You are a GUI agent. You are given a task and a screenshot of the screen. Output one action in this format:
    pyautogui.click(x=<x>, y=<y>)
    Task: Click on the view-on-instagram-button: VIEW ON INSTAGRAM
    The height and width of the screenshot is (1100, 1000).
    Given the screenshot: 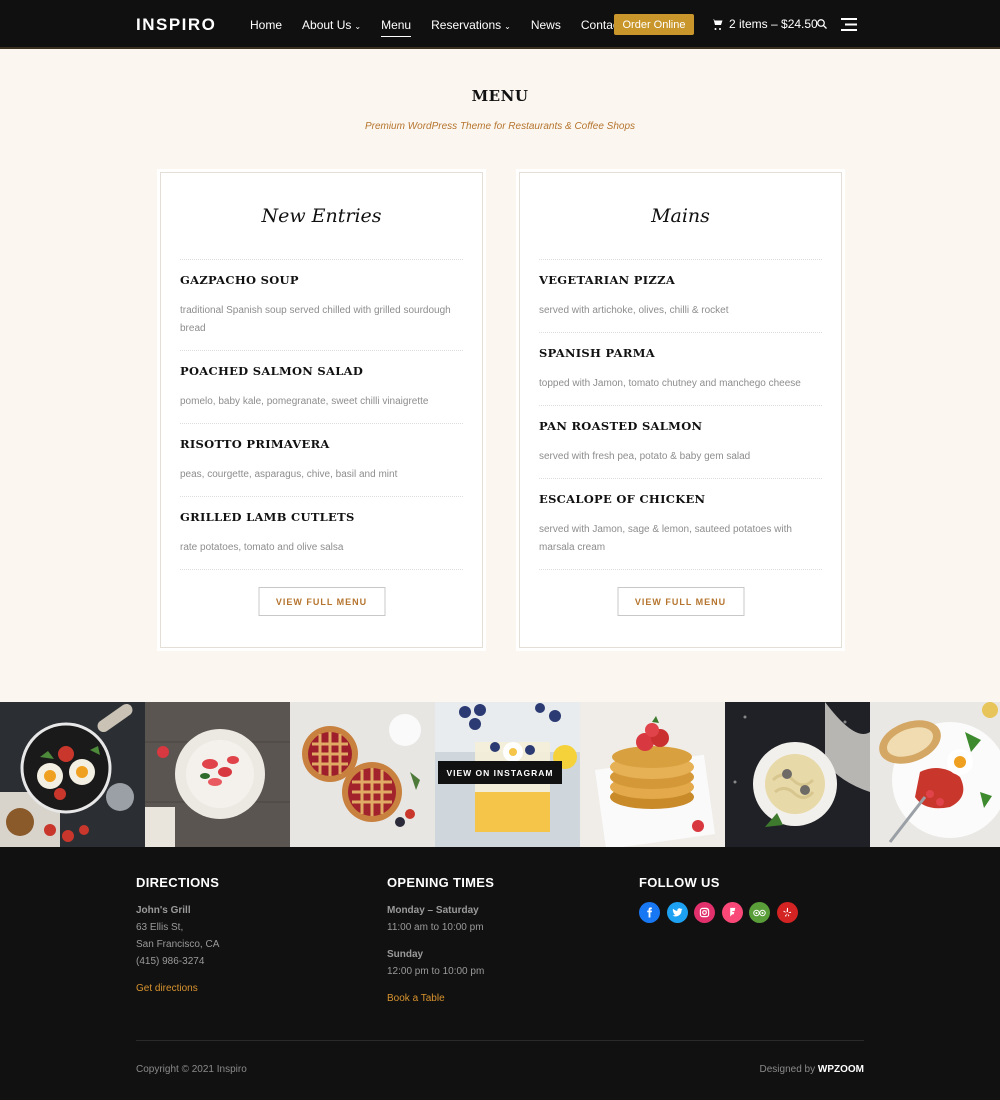 What is the action you would take?
    pyautogui.click(x=500, y=772)
    